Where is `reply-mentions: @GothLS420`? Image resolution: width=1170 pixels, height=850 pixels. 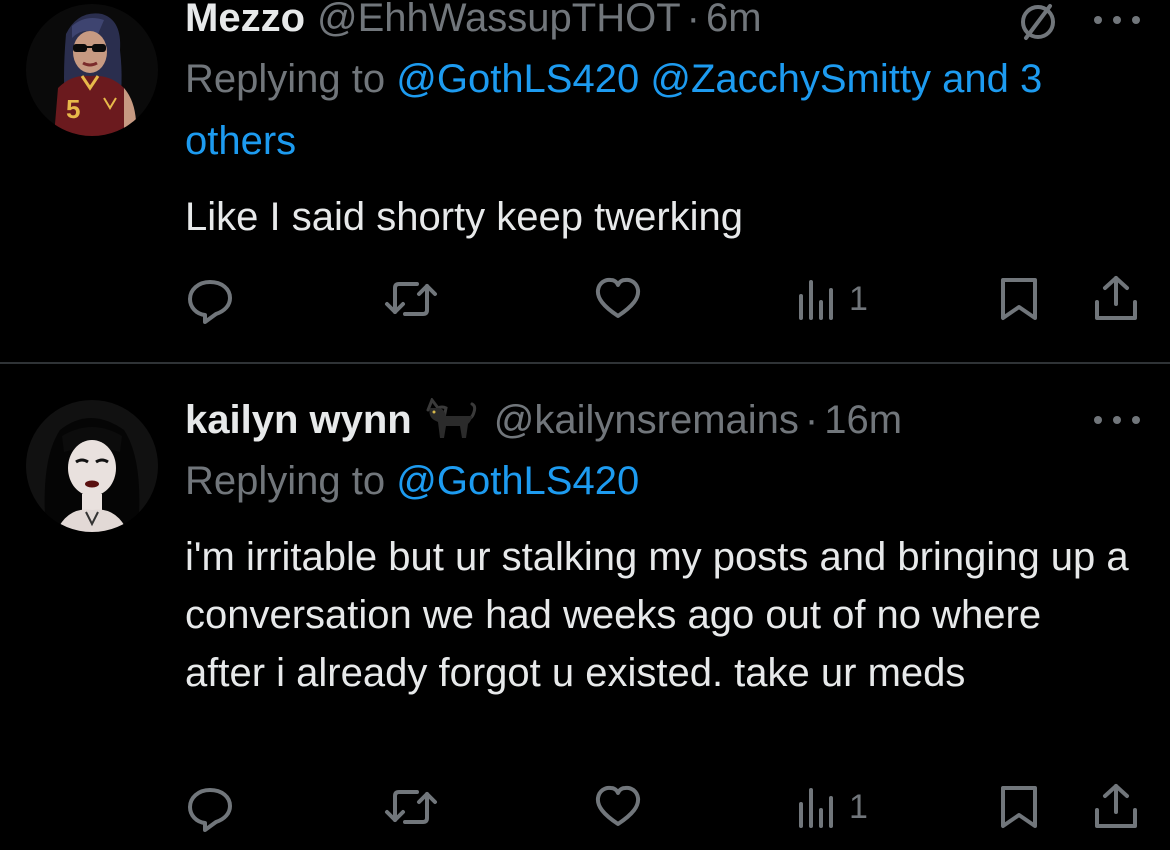 reply-mentions: @GothLS420 is located at coordinates (517, 481).